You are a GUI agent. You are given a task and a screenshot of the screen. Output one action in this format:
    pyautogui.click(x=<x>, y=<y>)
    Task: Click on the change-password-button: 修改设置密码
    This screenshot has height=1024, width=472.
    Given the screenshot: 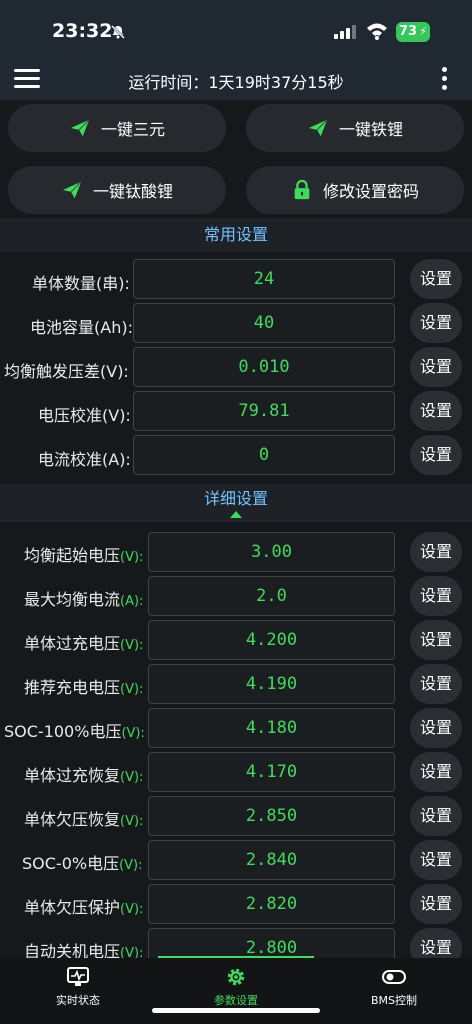 What is the action you would take?
    pyautogui.click(x=355, y=190)
    